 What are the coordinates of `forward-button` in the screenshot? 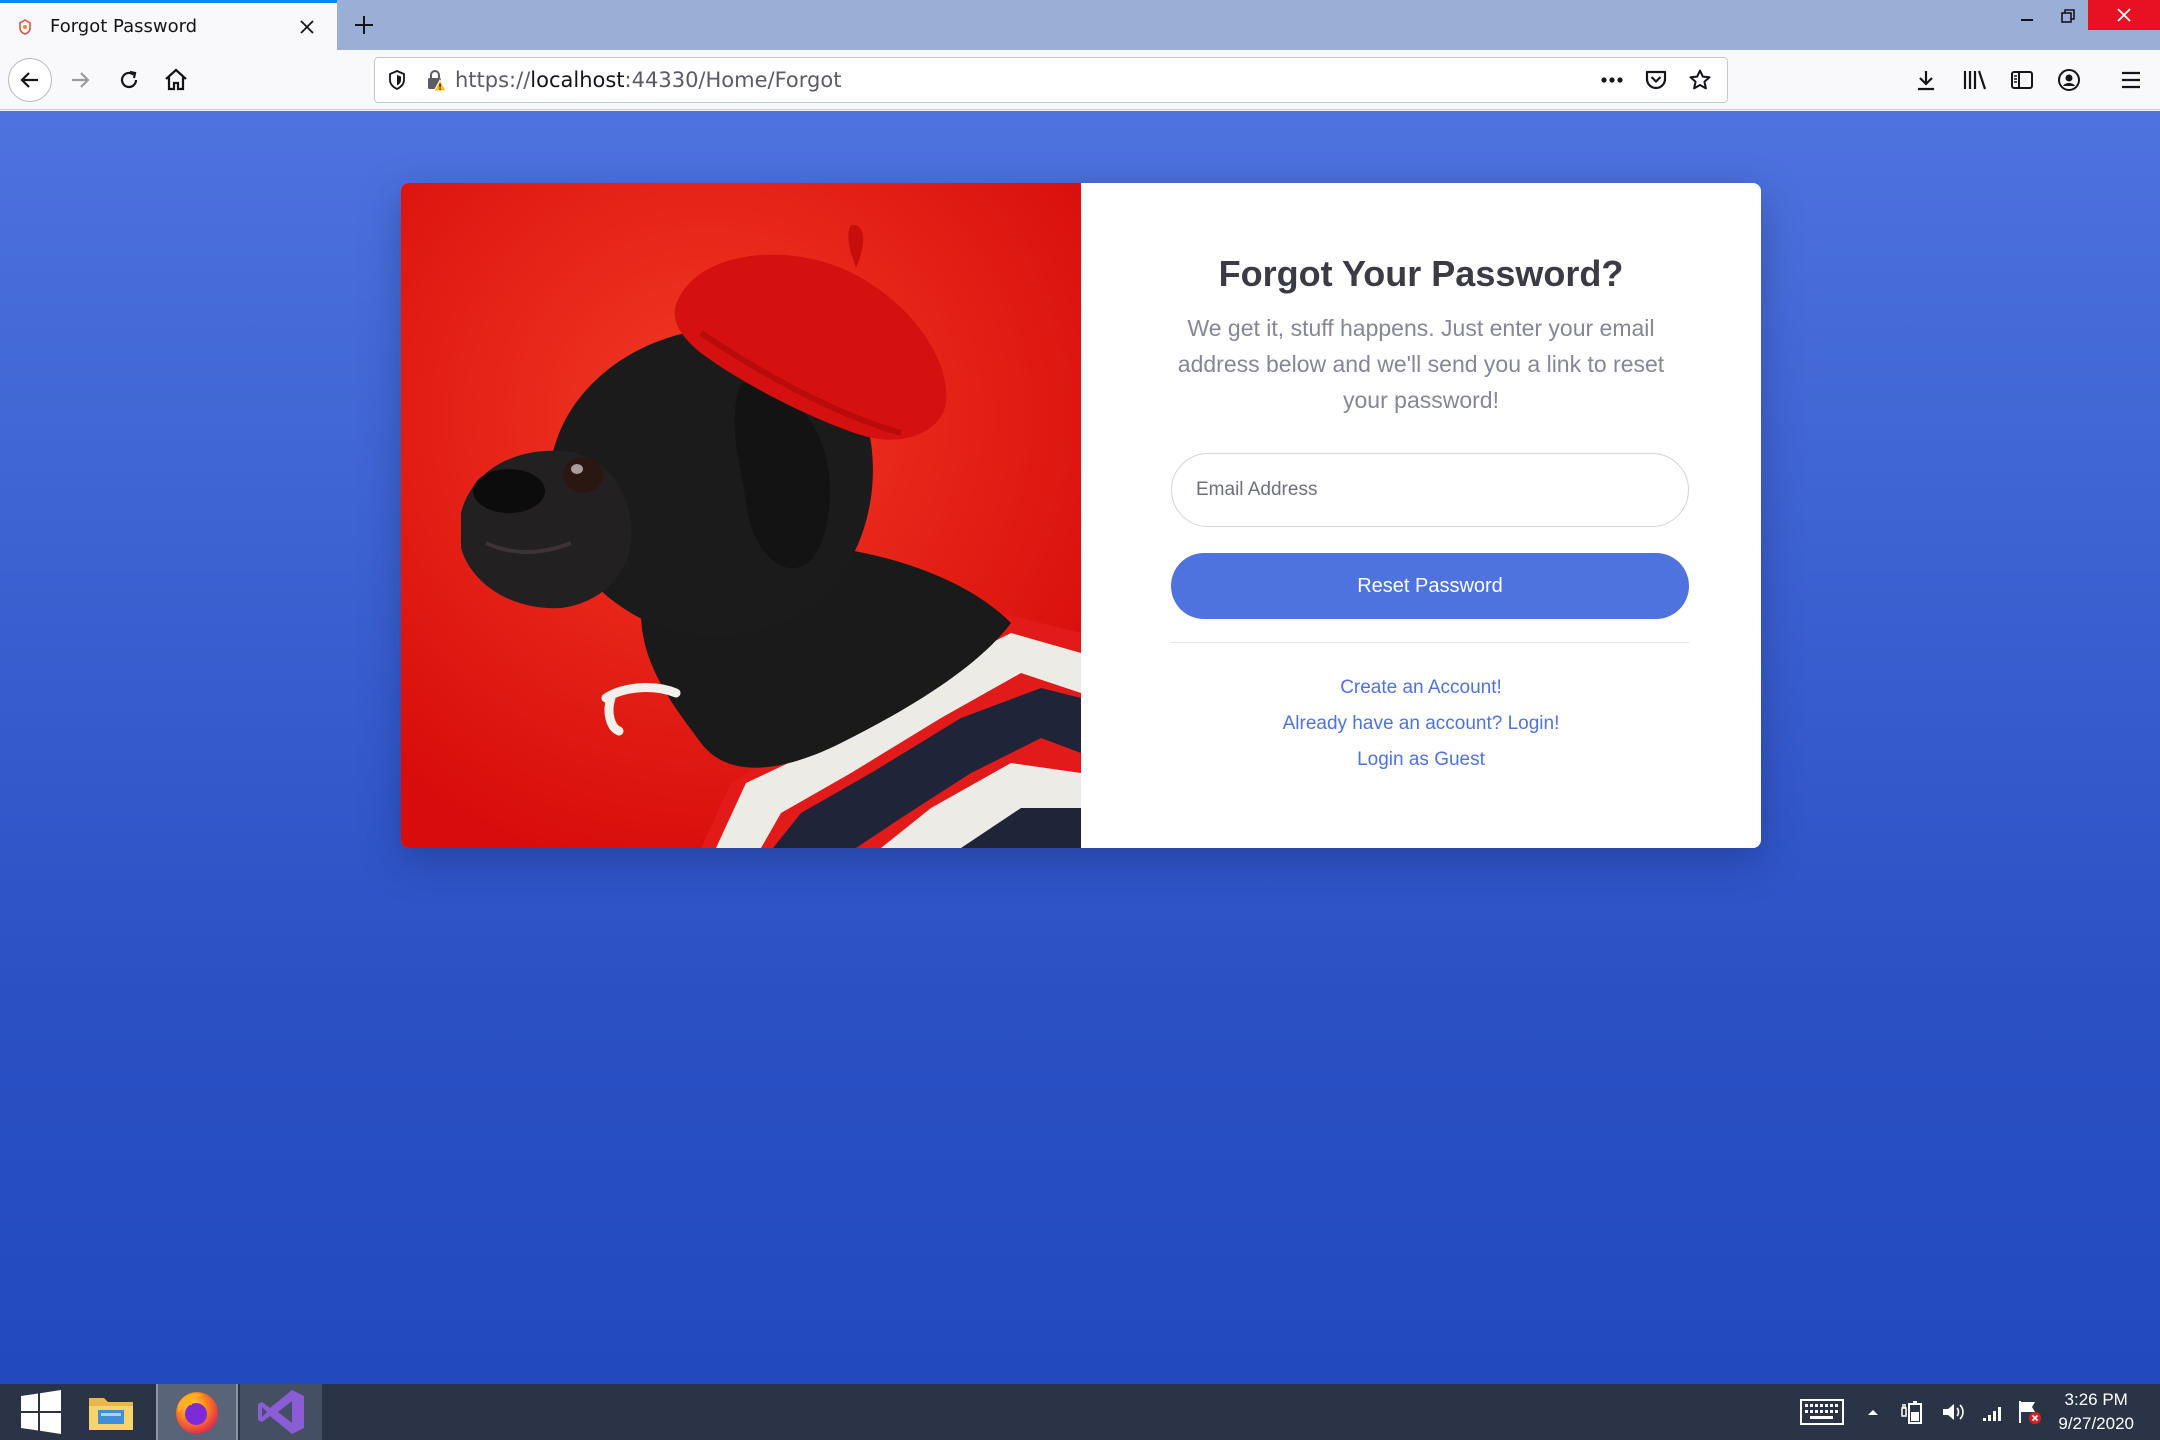 It's located at (80, 80).